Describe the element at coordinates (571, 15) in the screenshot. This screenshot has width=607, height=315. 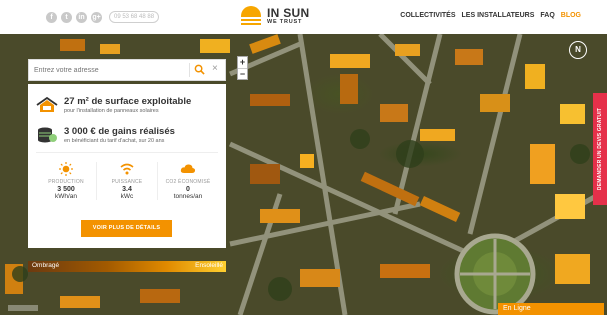
I see `nav-blog: BLOG` at that location.